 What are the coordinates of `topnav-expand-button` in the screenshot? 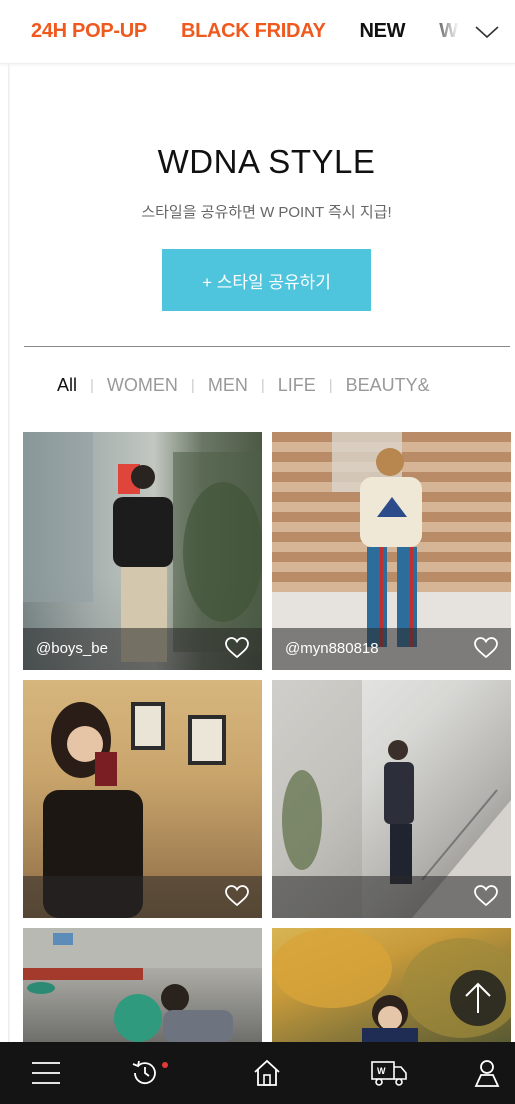 It's located at (487, 31).